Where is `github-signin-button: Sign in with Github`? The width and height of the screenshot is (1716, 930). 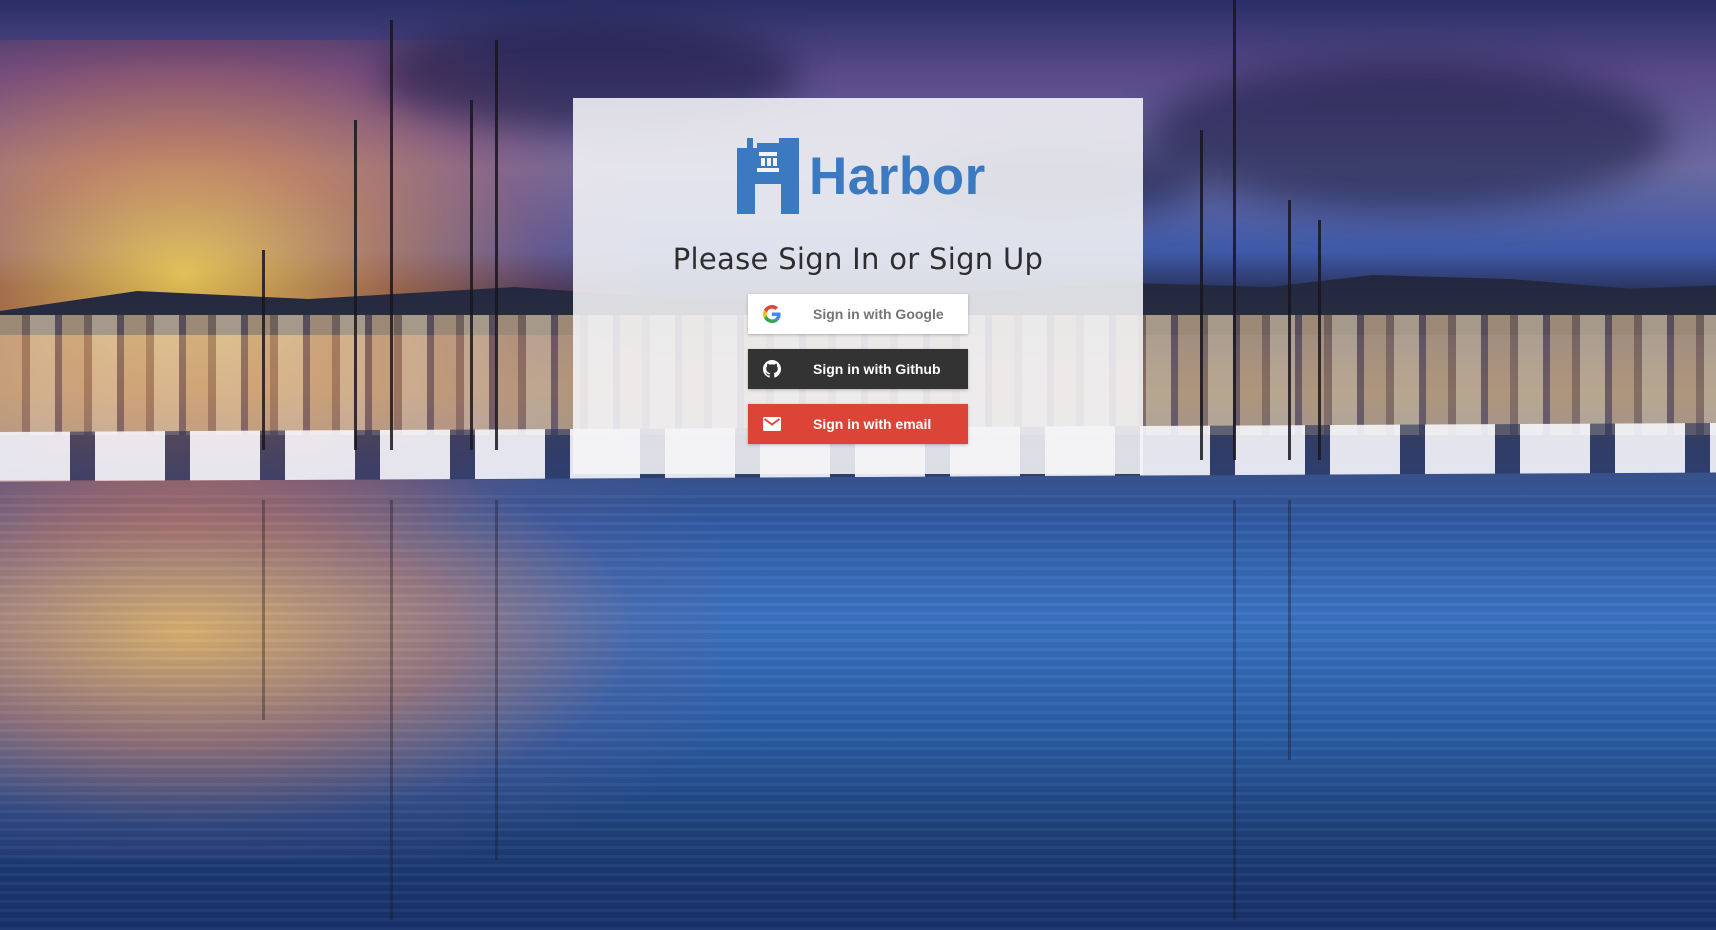 github-signin-button: Sign in with Github is located at coordinates (858, 369).